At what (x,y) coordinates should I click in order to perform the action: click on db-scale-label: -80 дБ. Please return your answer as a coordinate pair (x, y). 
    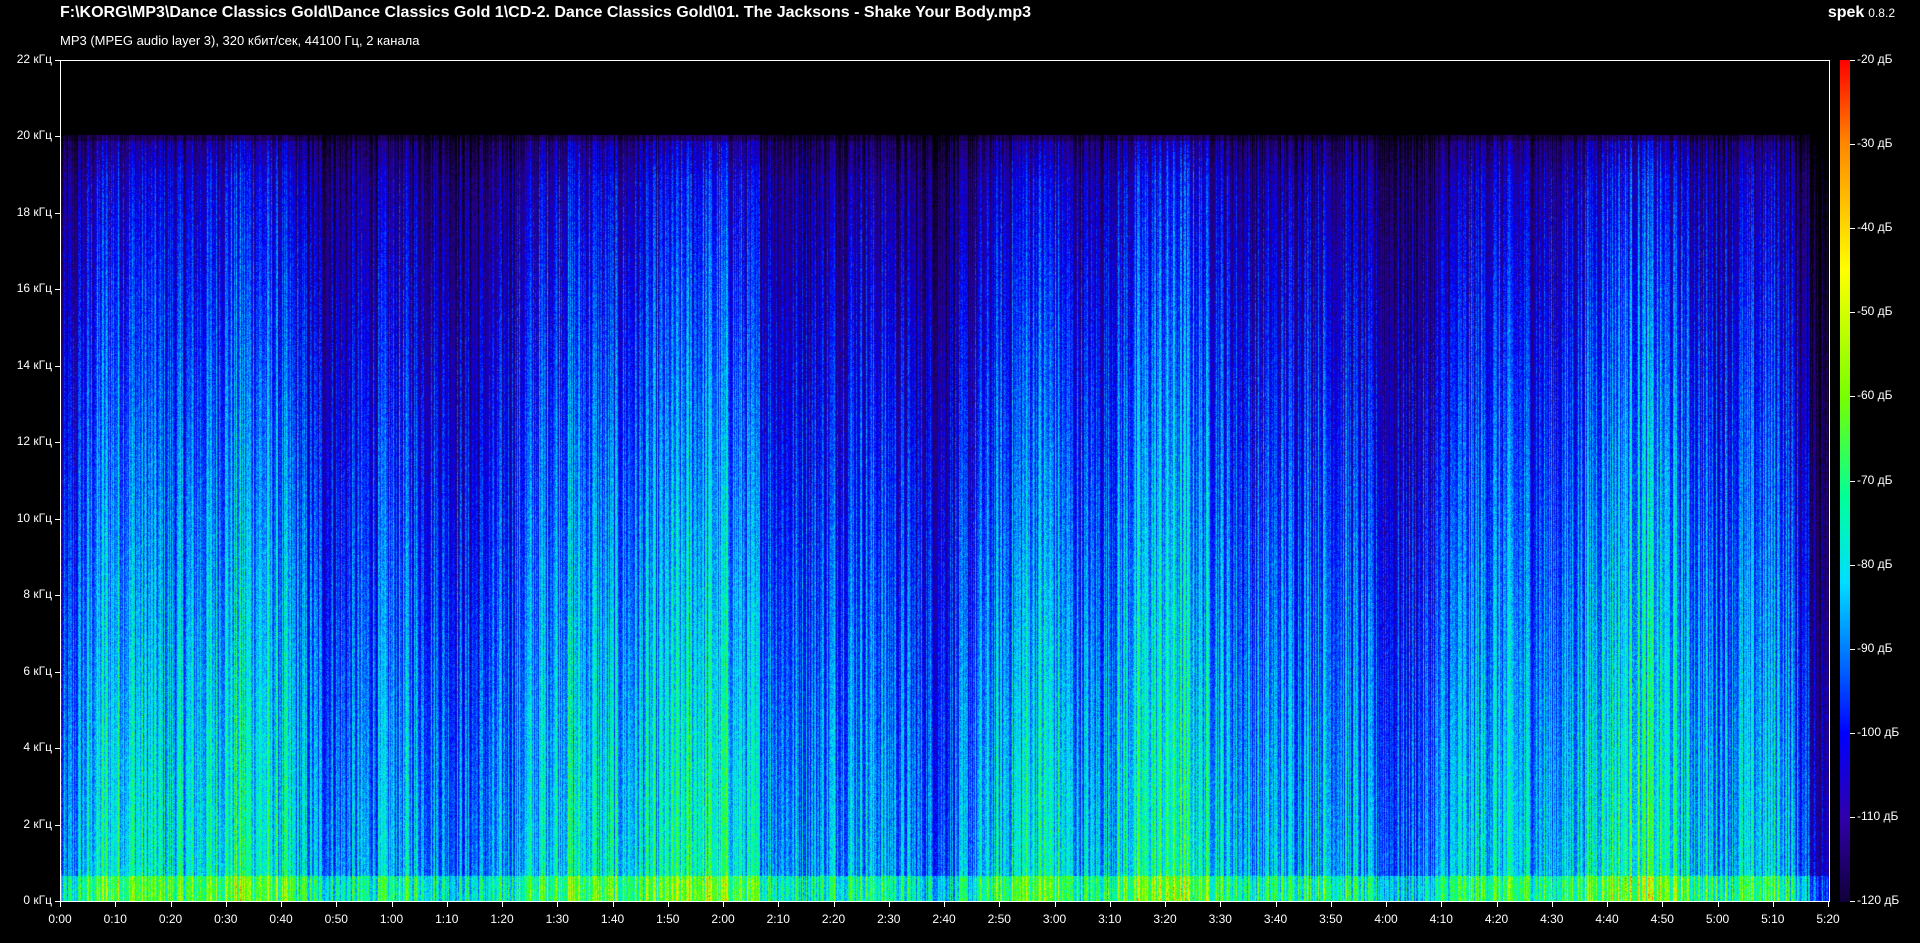
    Looking at the image, I should click on (1875, 563).